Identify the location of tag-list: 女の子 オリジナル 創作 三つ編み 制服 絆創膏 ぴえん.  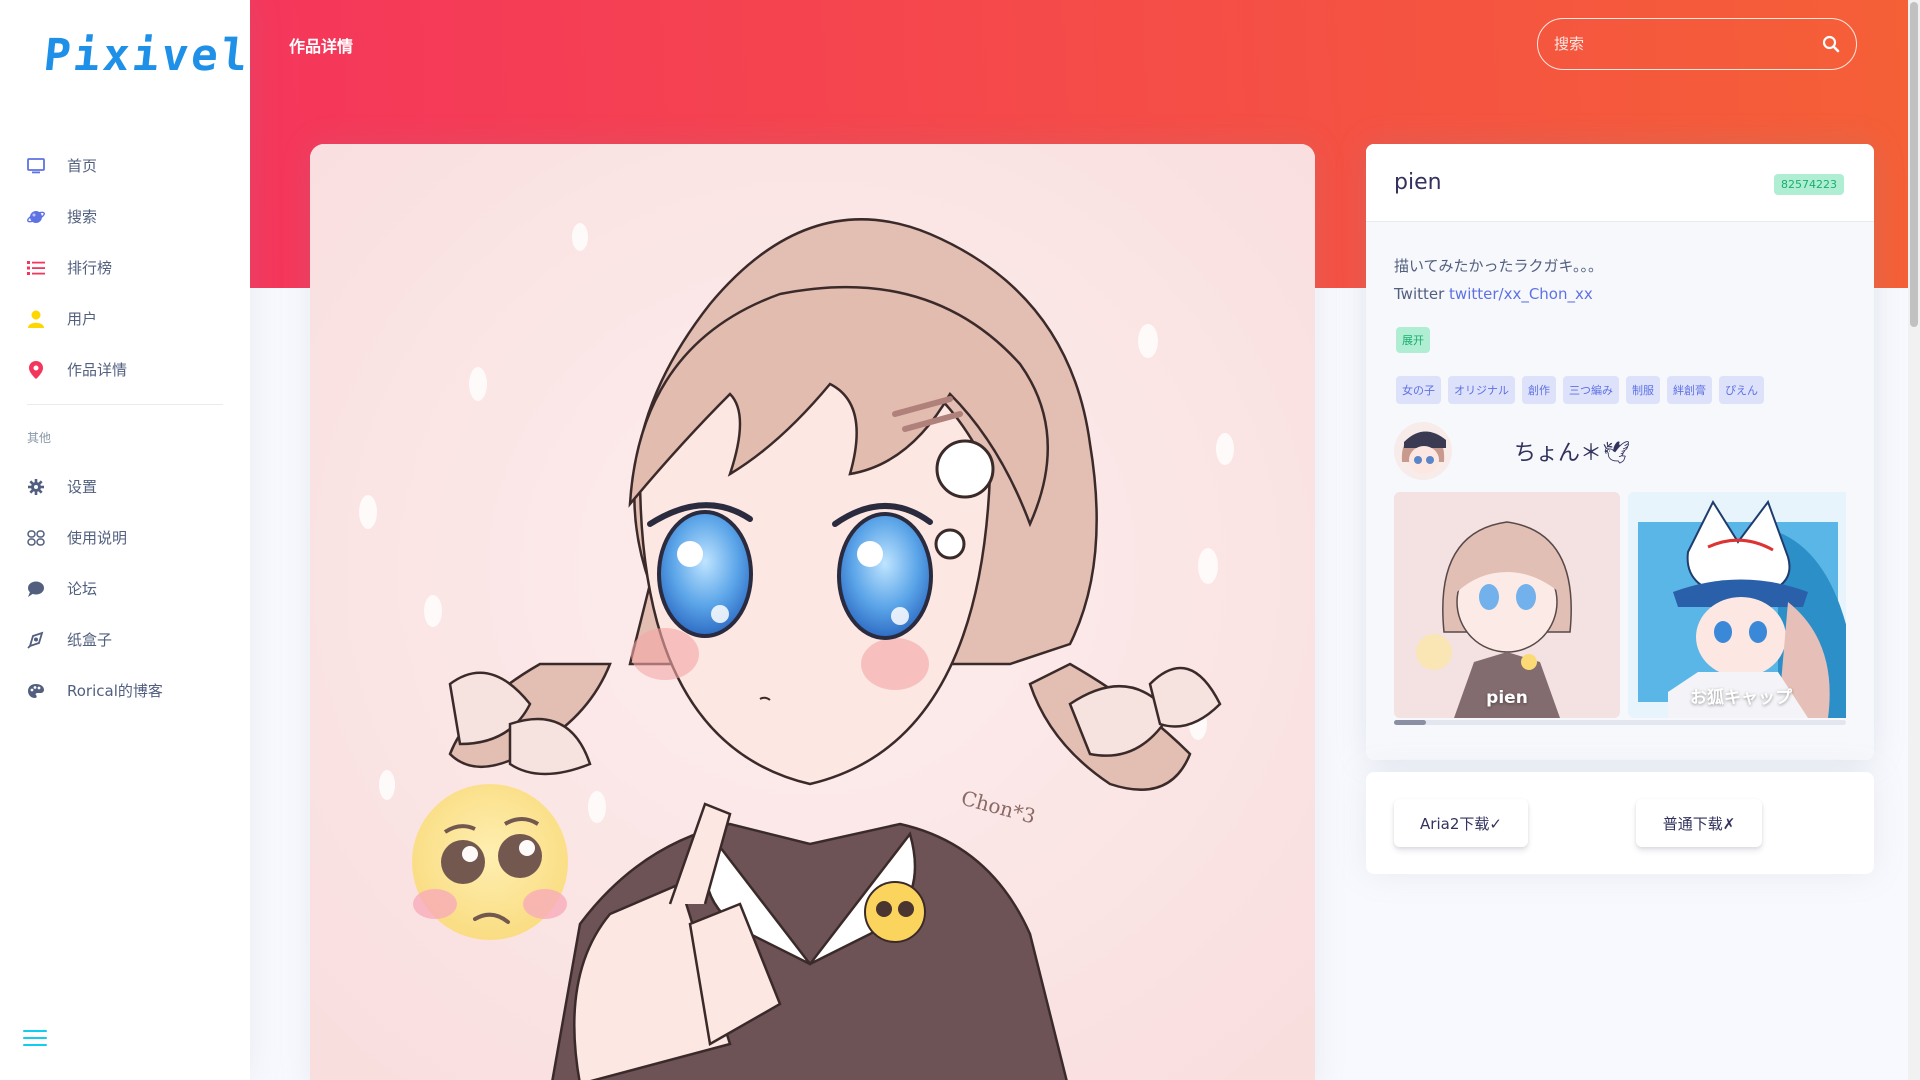
(1580, 390).